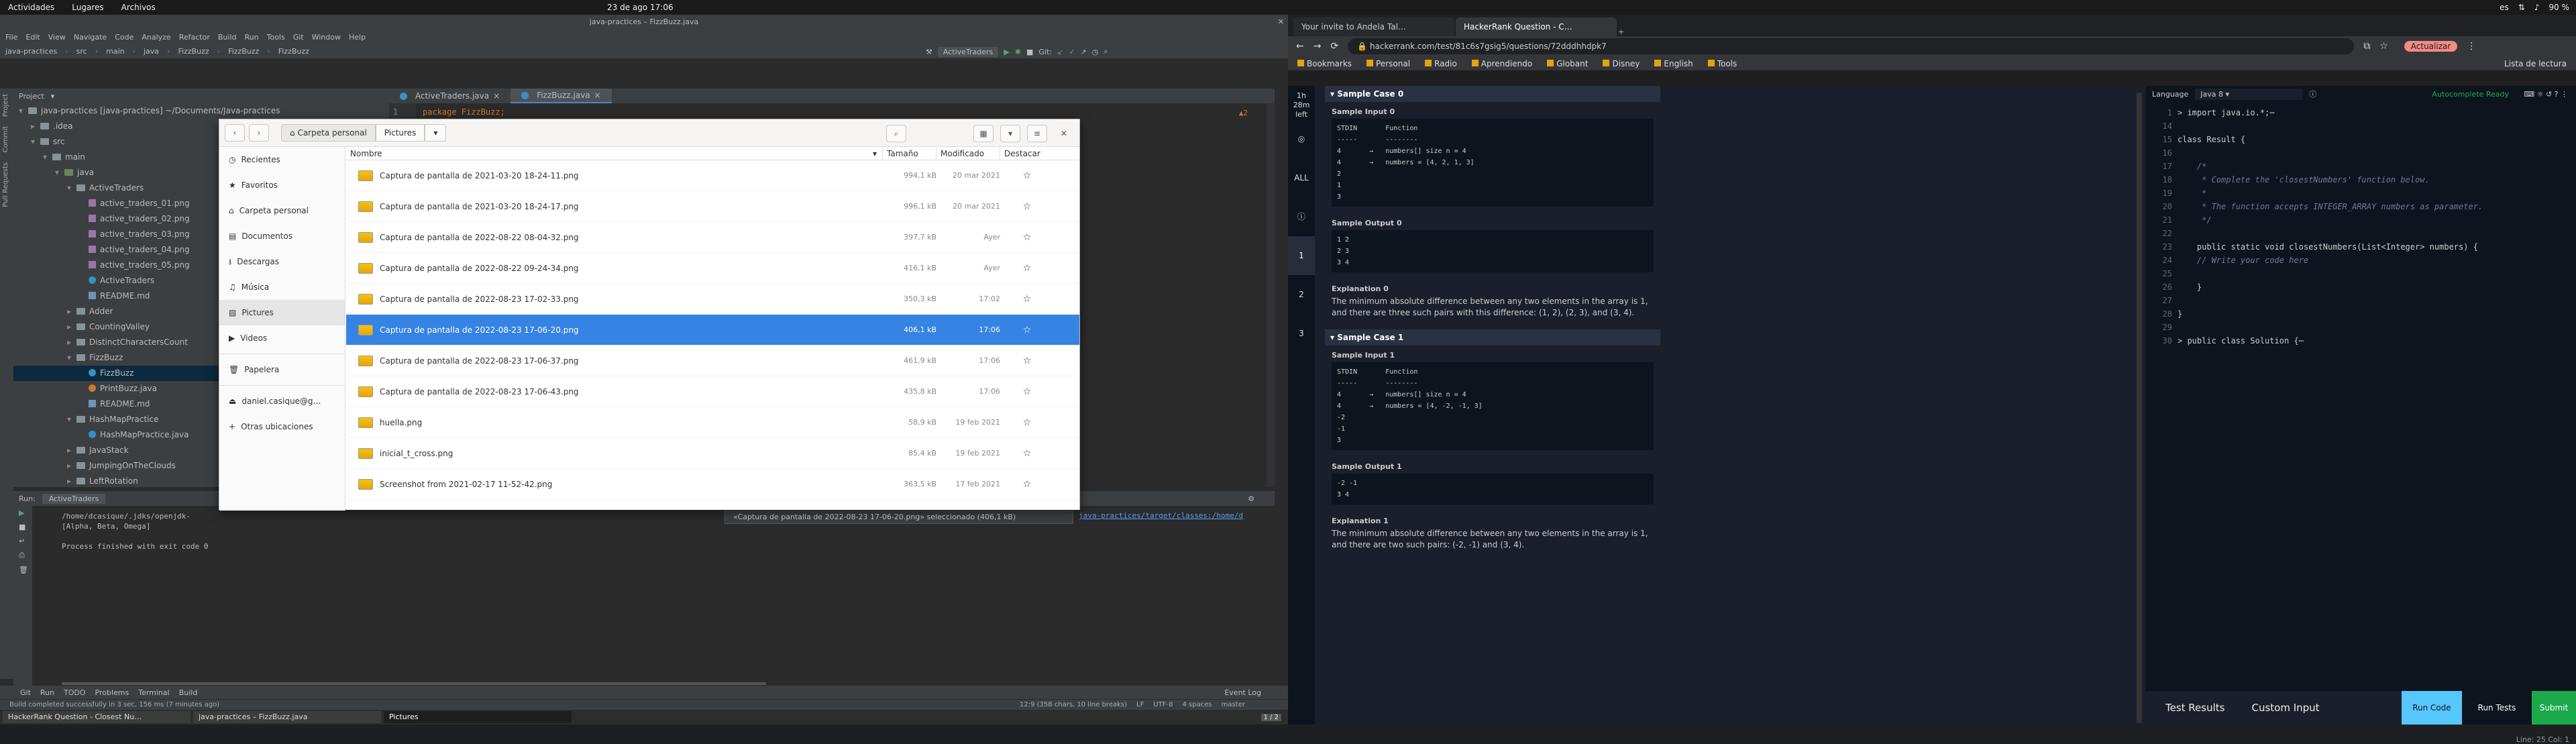 The width and height of the screenshot is (2576, 744). I want to click on status-item: UTF-8, so click(1163, 704).